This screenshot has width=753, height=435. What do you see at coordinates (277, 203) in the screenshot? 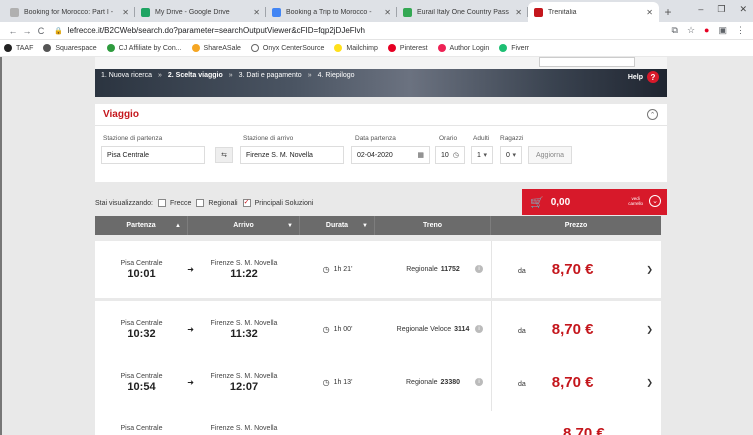
I see `filter-principali: ✓ Principali Soluzioni` at bounding box center [277, 203].